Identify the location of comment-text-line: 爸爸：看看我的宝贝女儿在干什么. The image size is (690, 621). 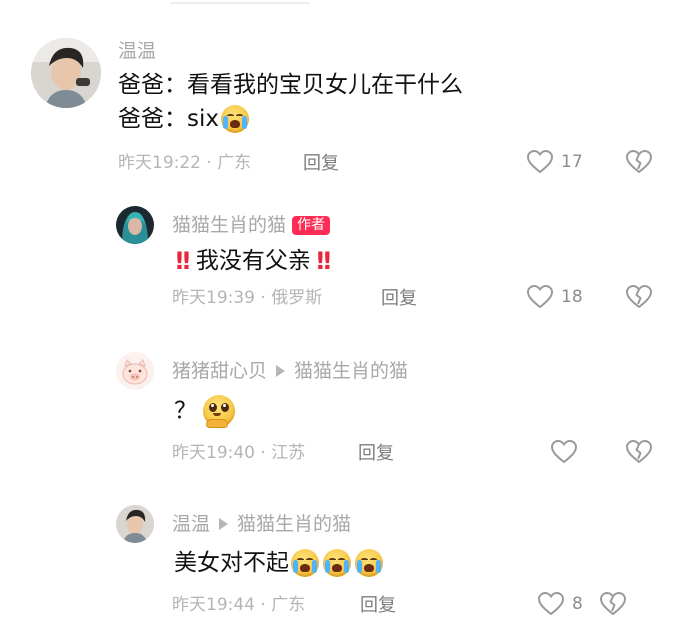
(290, 85).